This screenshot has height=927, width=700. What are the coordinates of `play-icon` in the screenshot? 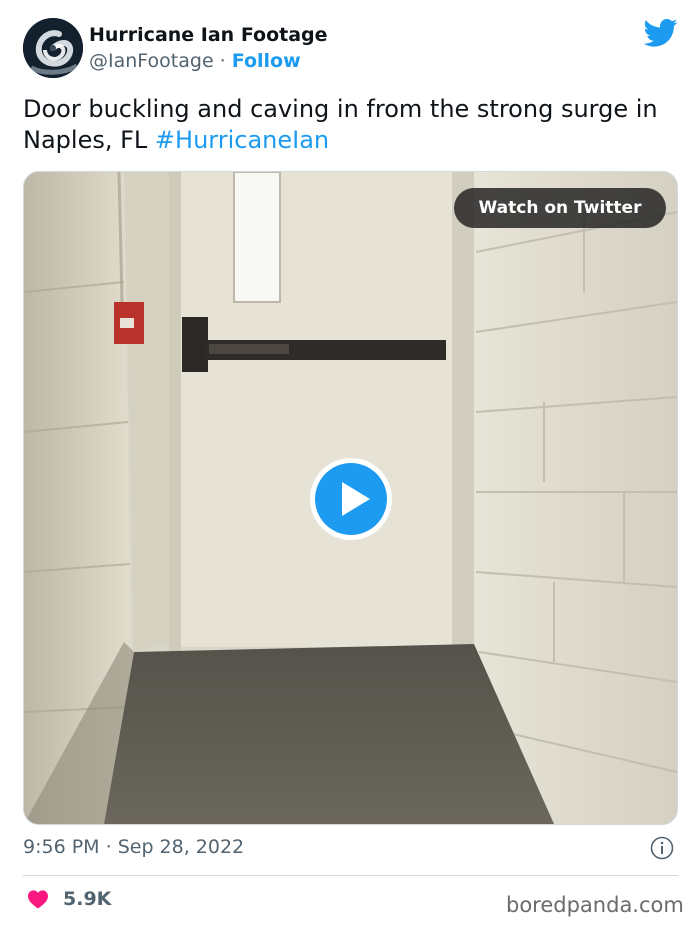 It's located at (351, 499).